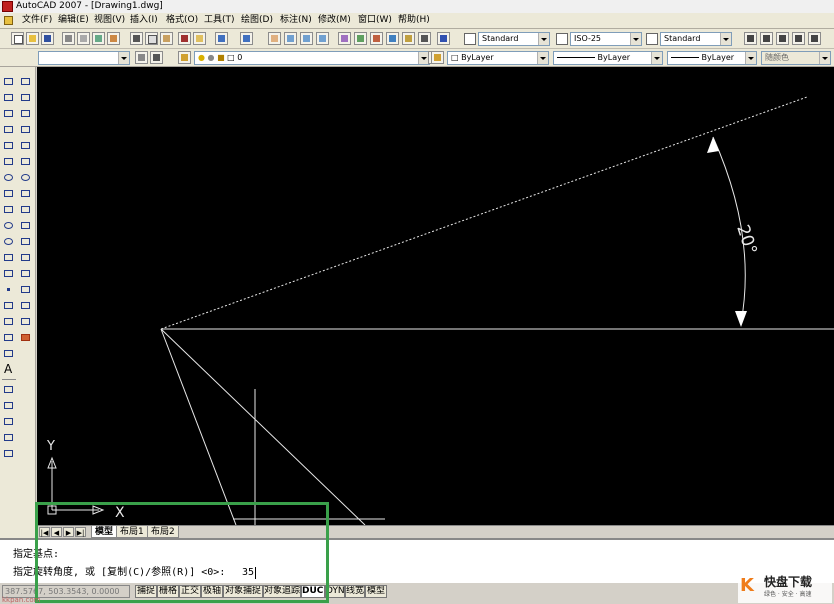 This screenshot has height=604, width=834. What do you see at coordinates (9, 113) in the screenshot?
I see `polyline-icon` at bounding box center [9, 113].